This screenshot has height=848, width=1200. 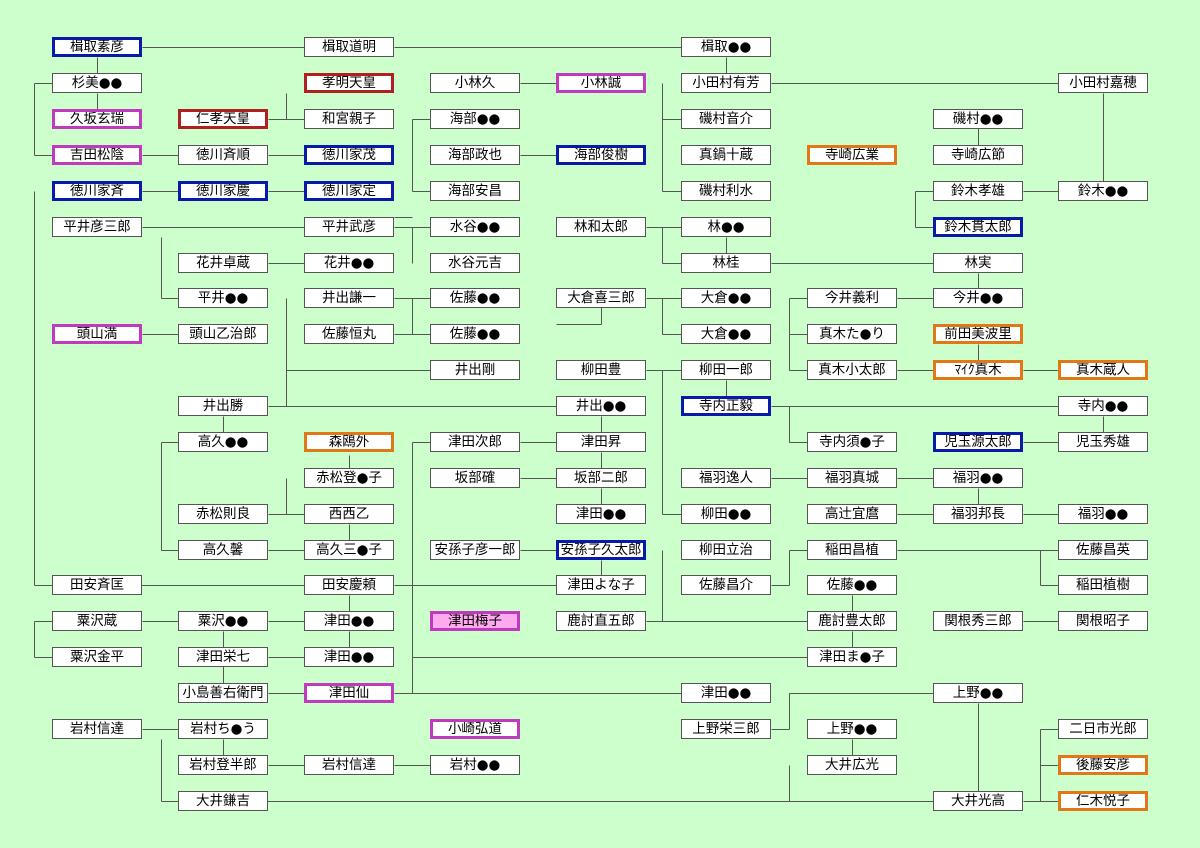 I want to click on person-box: 寺内●●, so click(x=1103, y=406).